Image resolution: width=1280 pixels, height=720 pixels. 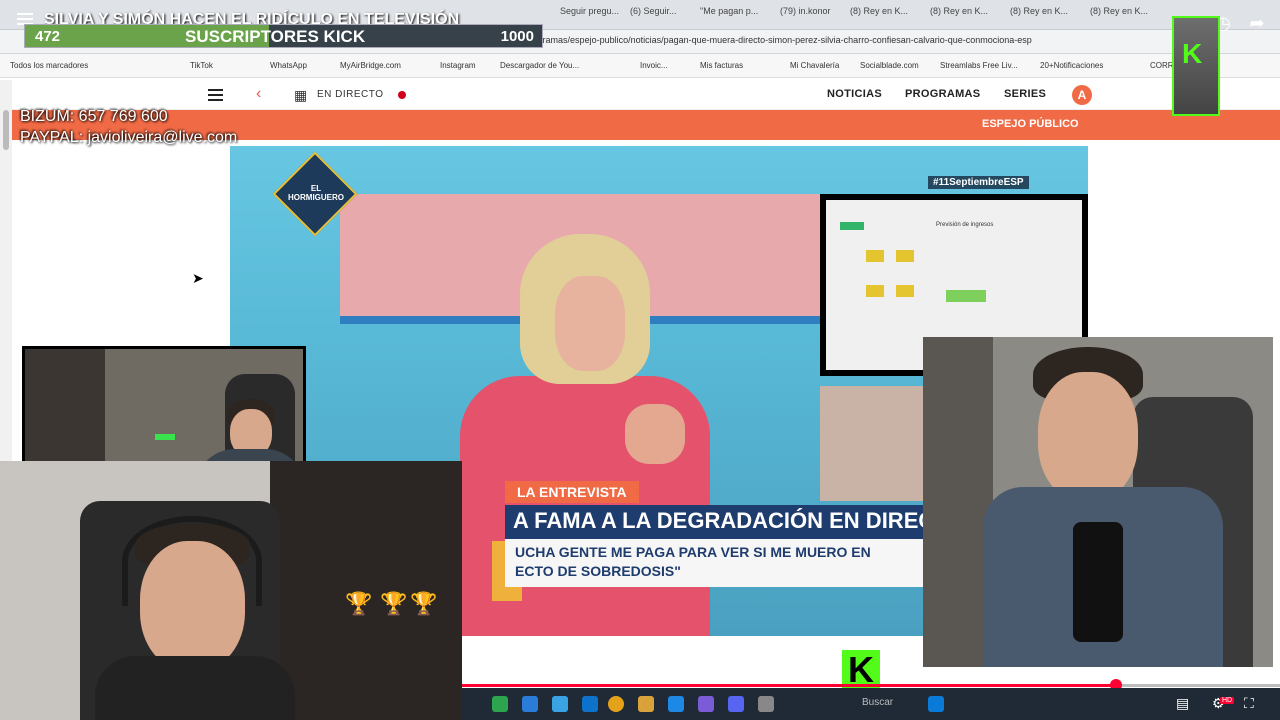 I want to click on program-logo-text: EL HORMIGUERO, so click(x=316, y=193).